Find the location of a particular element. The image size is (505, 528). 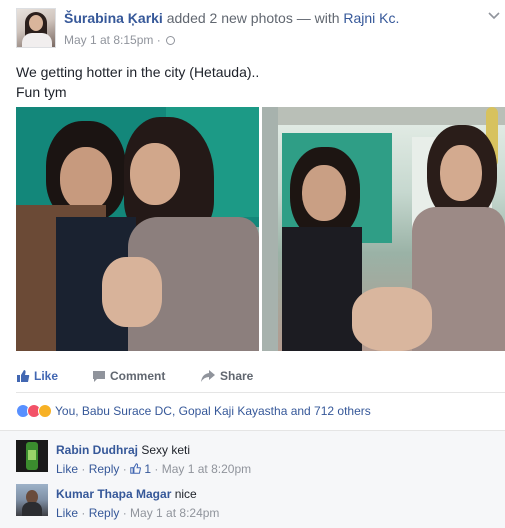

like-label: Like is located at coordinates (46, 376).